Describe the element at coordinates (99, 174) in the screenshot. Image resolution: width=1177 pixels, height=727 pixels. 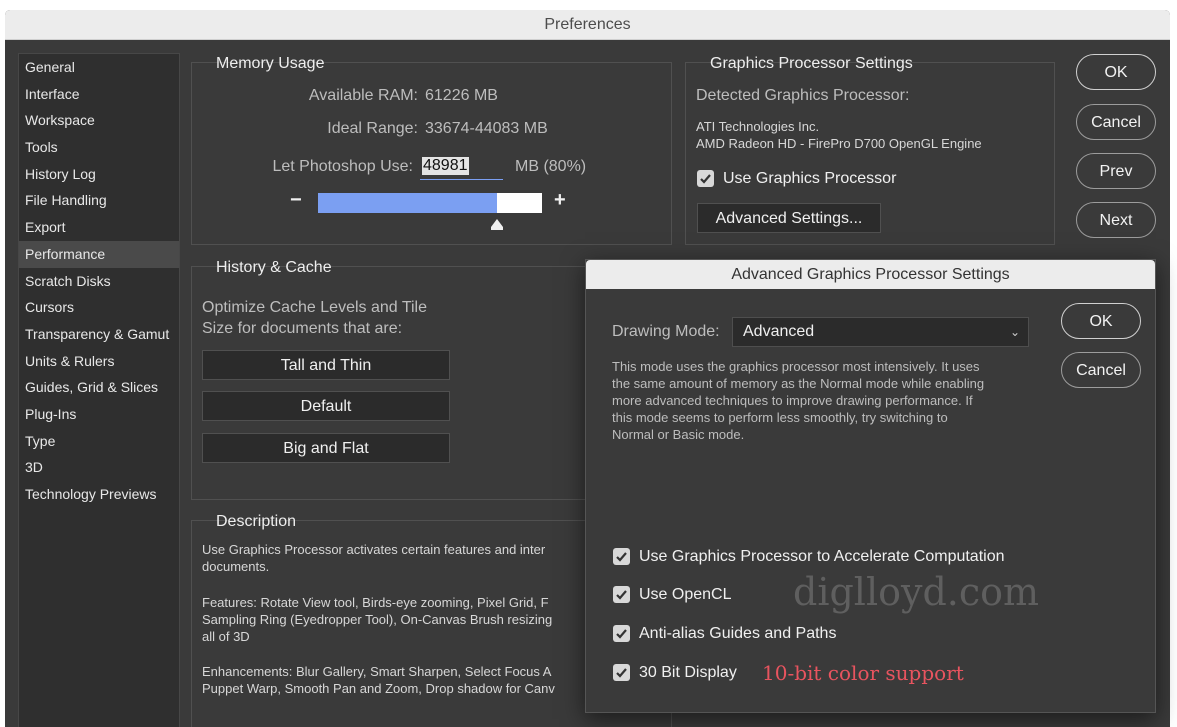
I see `sidebar-item-history-log: History Log` at that location.